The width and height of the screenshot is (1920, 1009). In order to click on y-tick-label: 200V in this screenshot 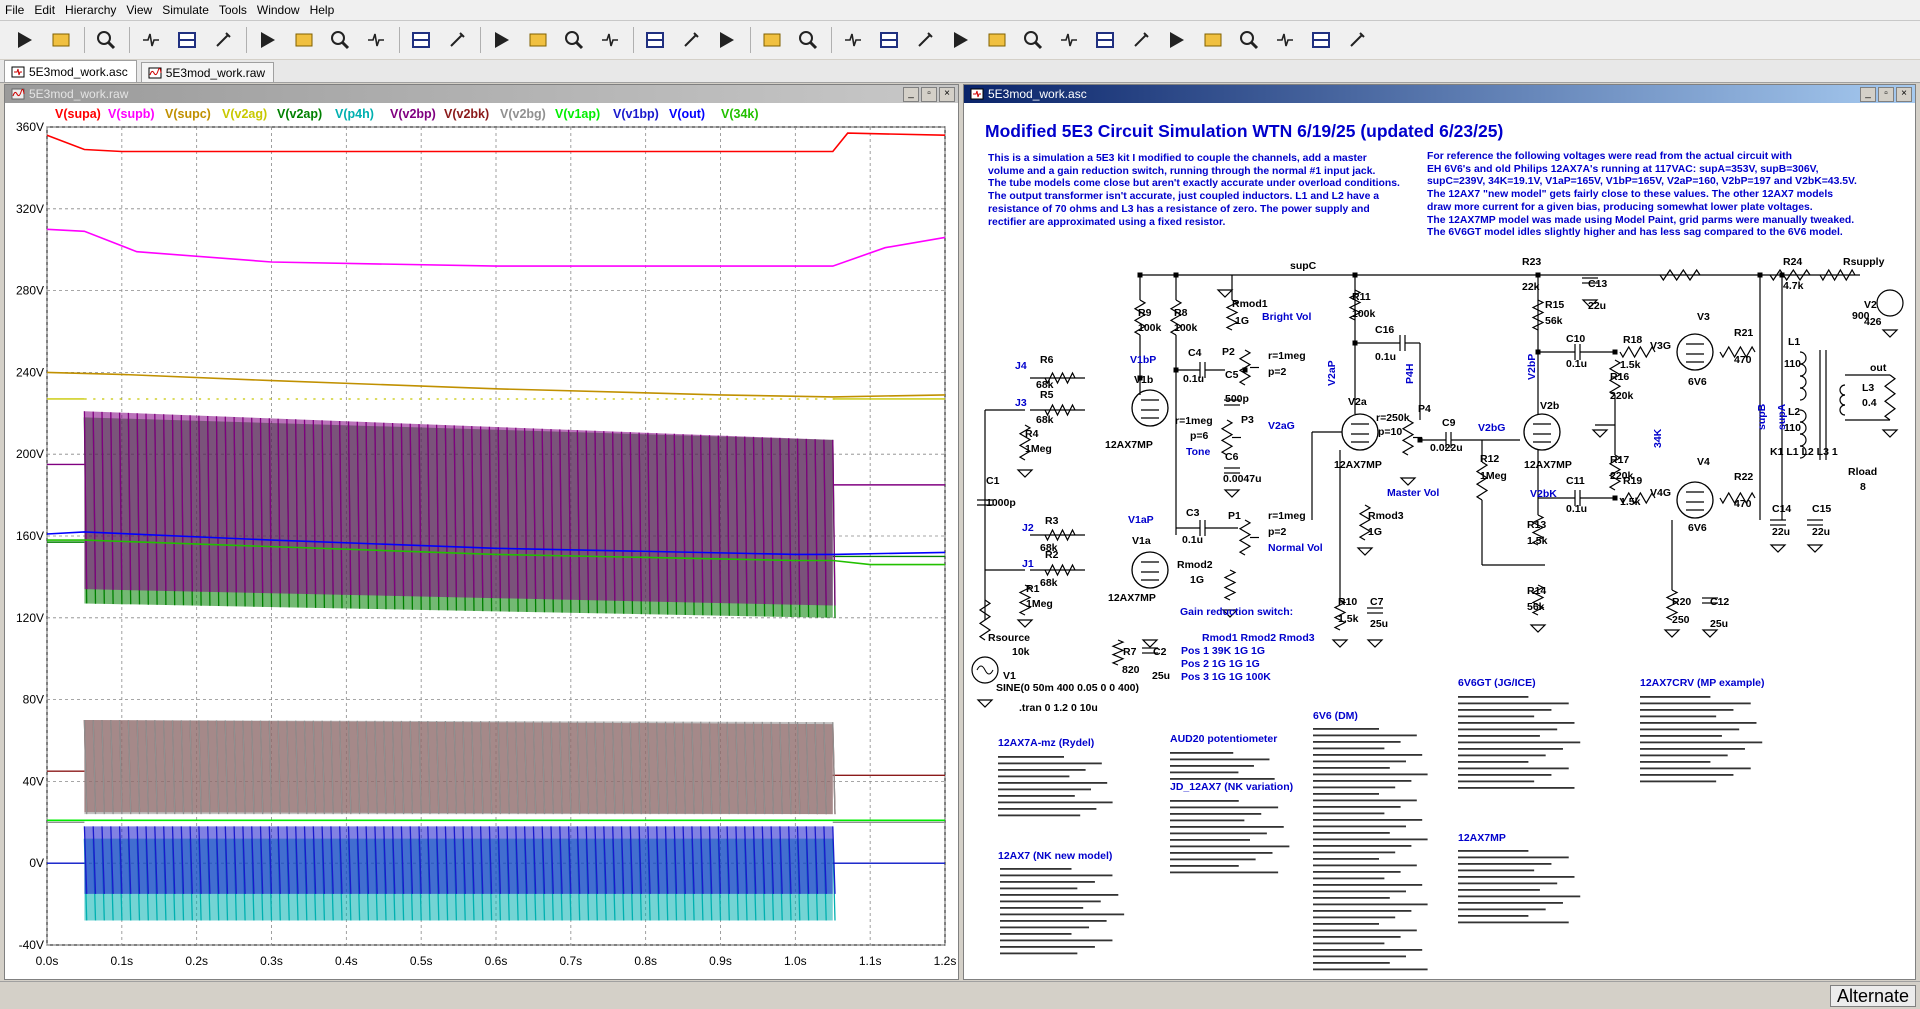, I will do `click(30, 454)`.